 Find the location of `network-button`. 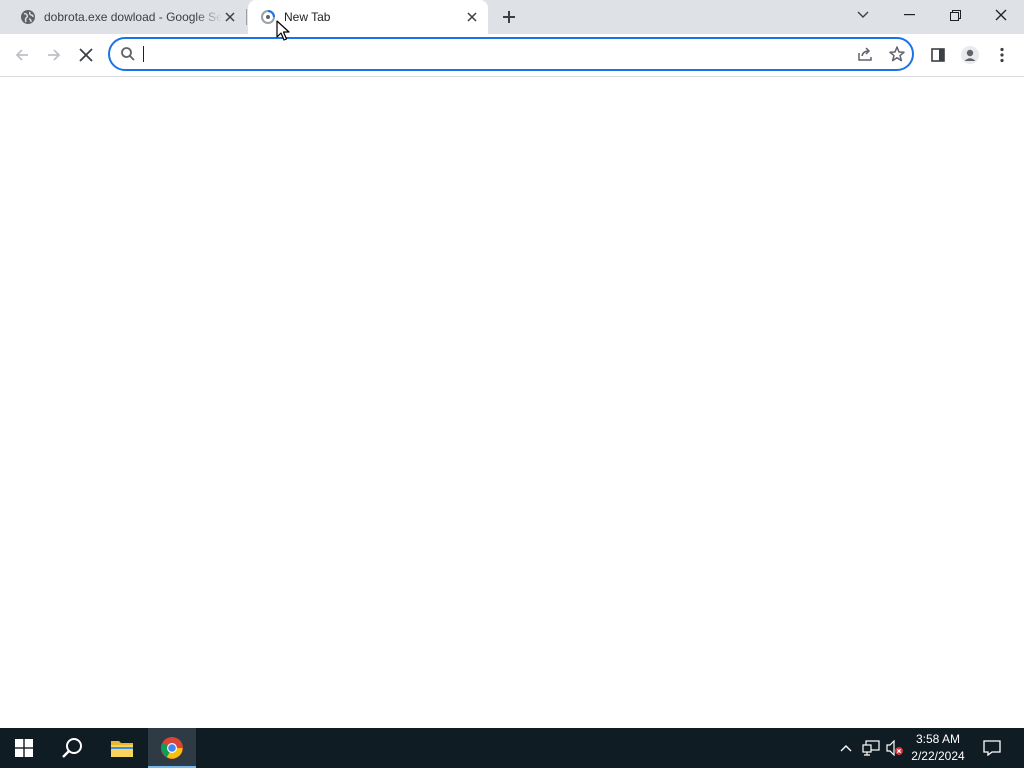

network-button is located at coordinates (871, 748).